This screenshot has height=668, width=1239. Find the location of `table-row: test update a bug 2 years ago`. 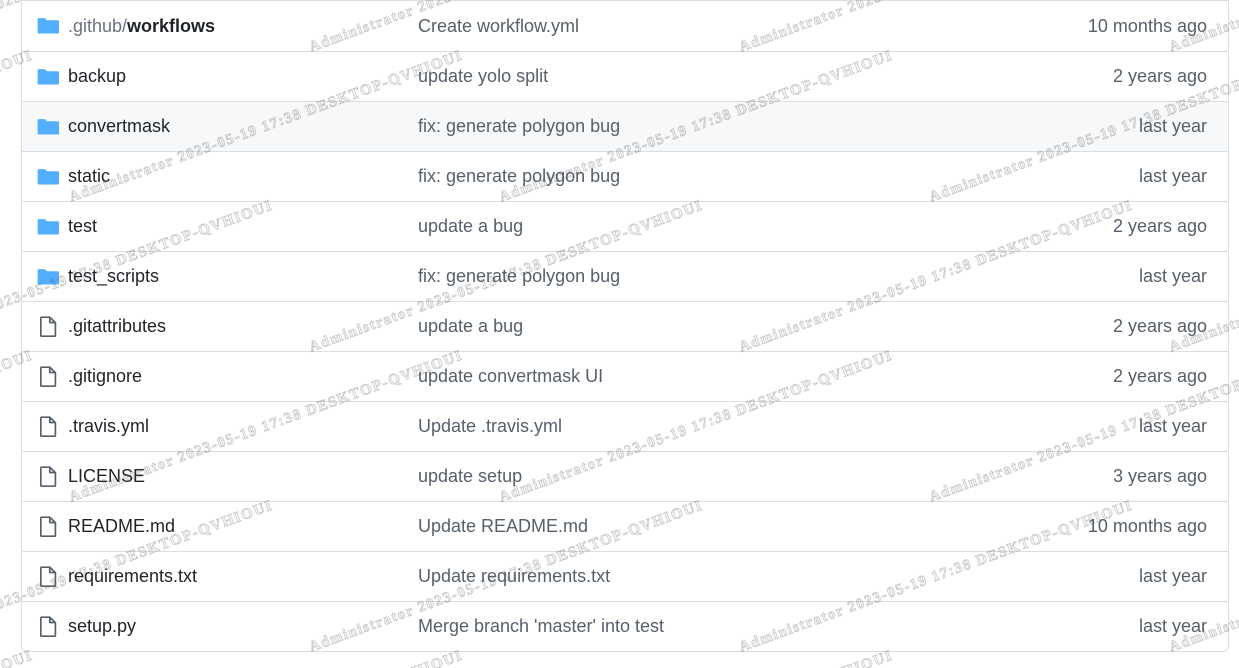

table-row: test update a bug 2 years ago is located at coordinates (625, 226).